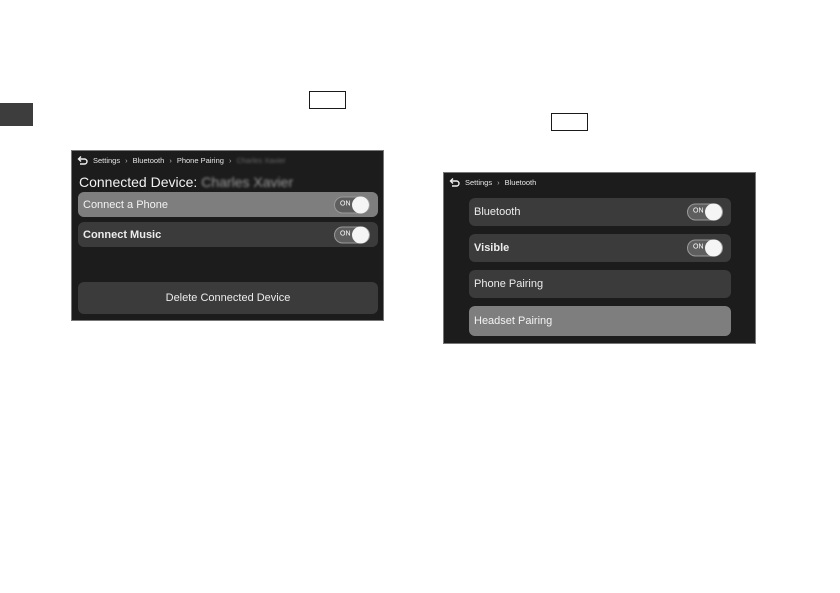 Image resolution: width=840 pixels, height=593 pixels. I want to click on page-title: Connected Device: Charles Xavier, so click(186, 182).